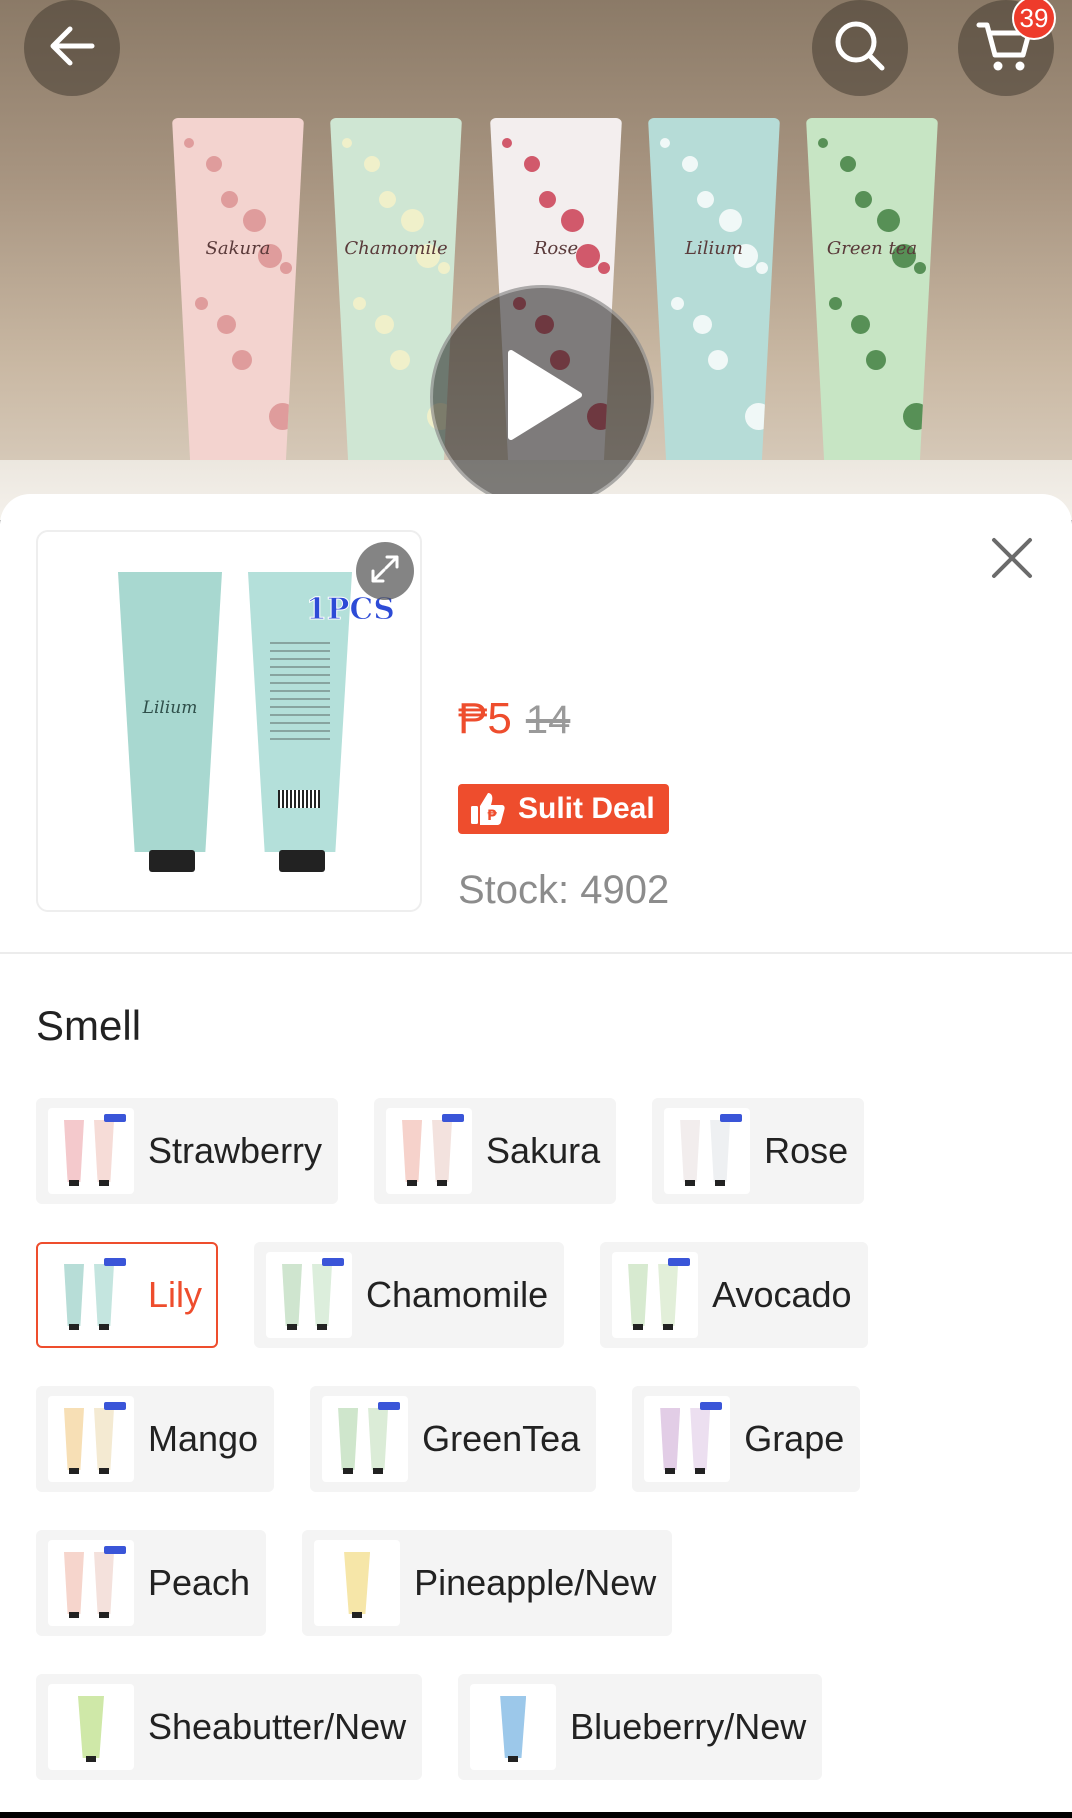 This screenshot has width=1072, height=1818. I want to click on variation-option-label: Avocado, so click(782, 1294).